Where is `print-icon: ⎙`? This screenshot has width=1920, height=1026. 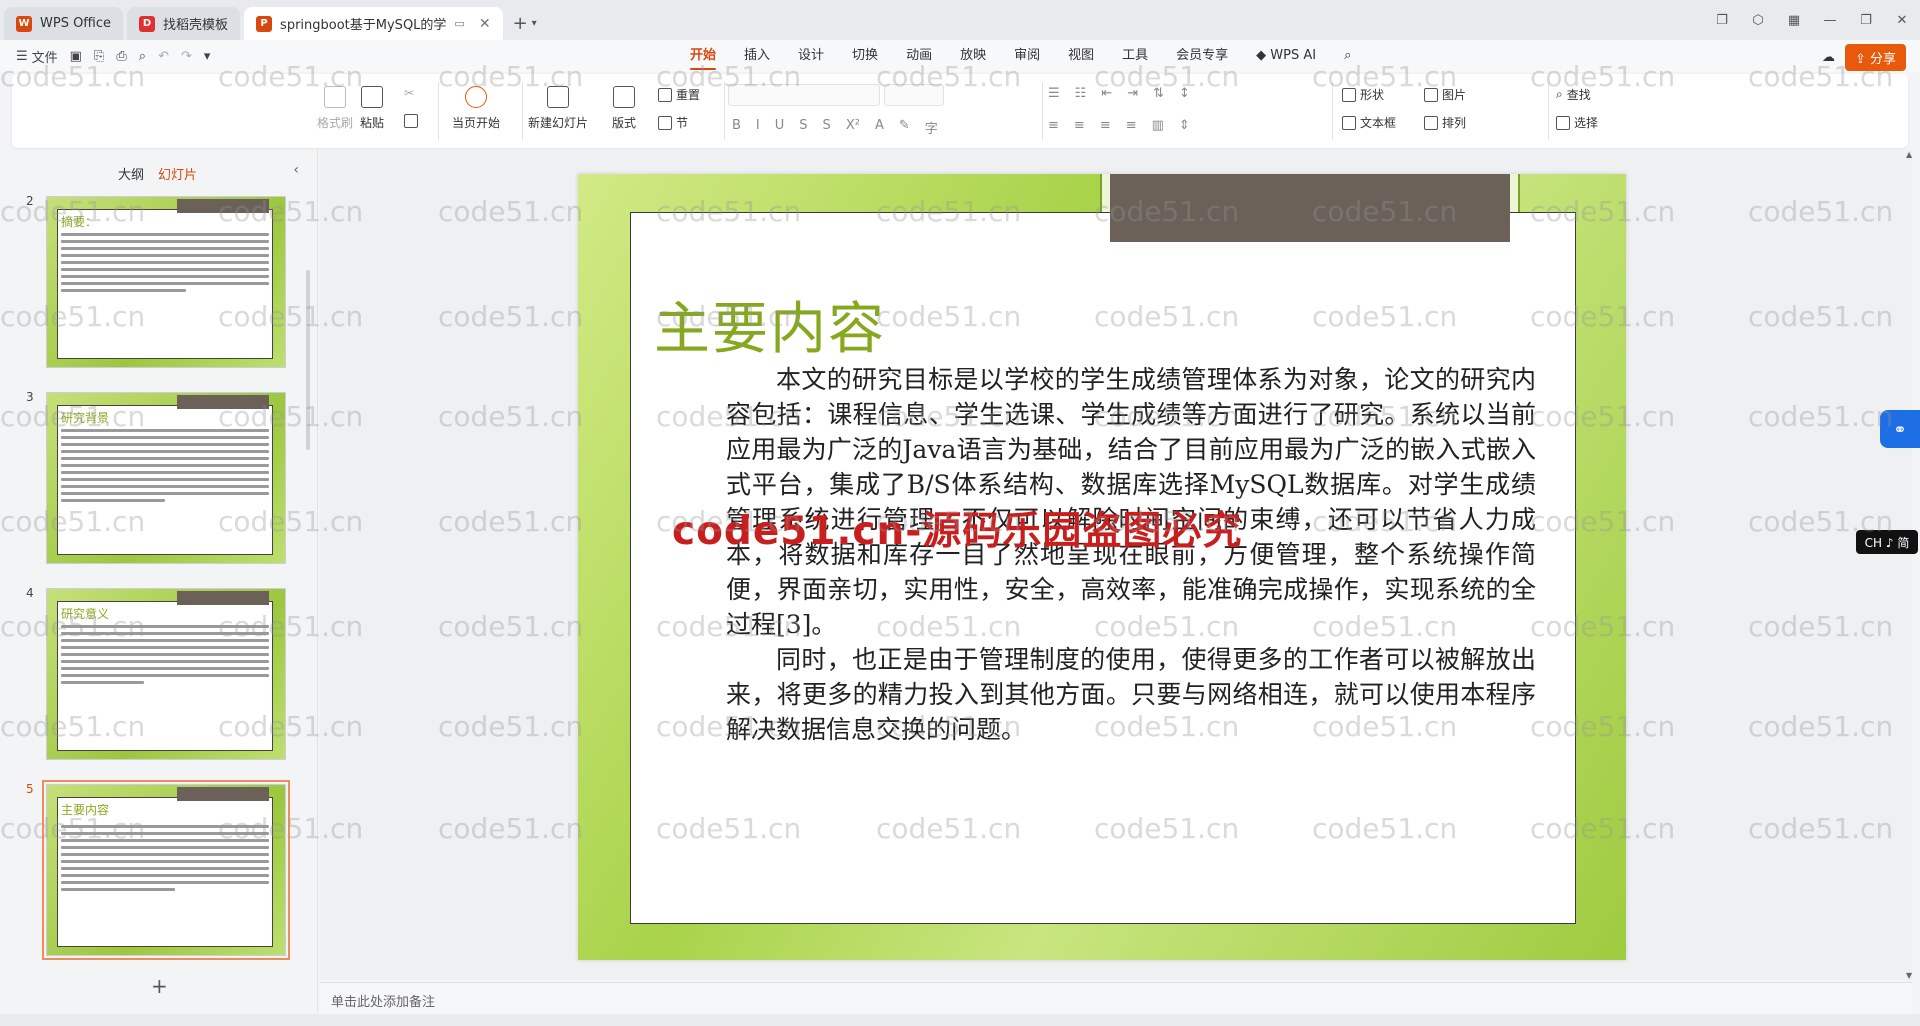
print-icon: ⎙ is located at coordinates (121, 56).